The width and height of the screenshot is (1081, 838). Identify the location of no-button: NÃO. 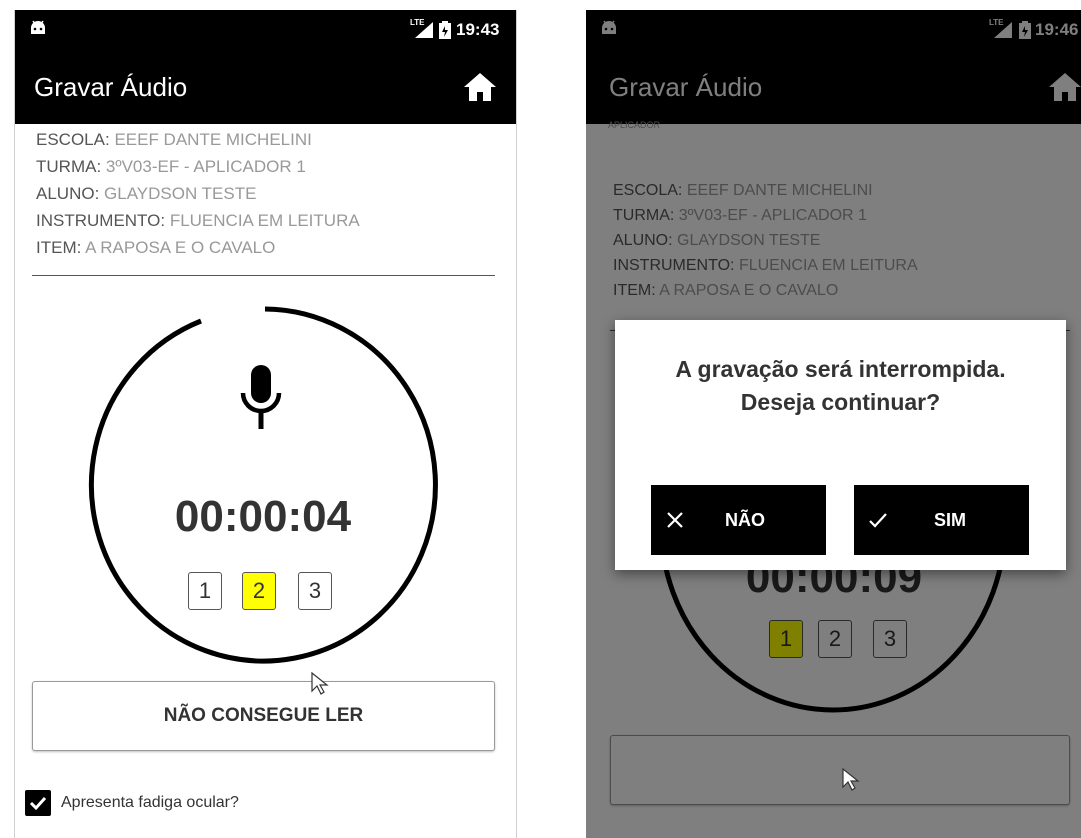
(738, 520).